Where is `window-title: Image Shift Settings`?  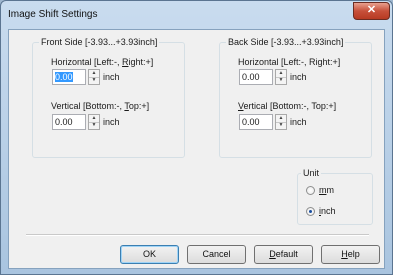 window-title: Image Shift Settings is located at coordinates (53, 14).